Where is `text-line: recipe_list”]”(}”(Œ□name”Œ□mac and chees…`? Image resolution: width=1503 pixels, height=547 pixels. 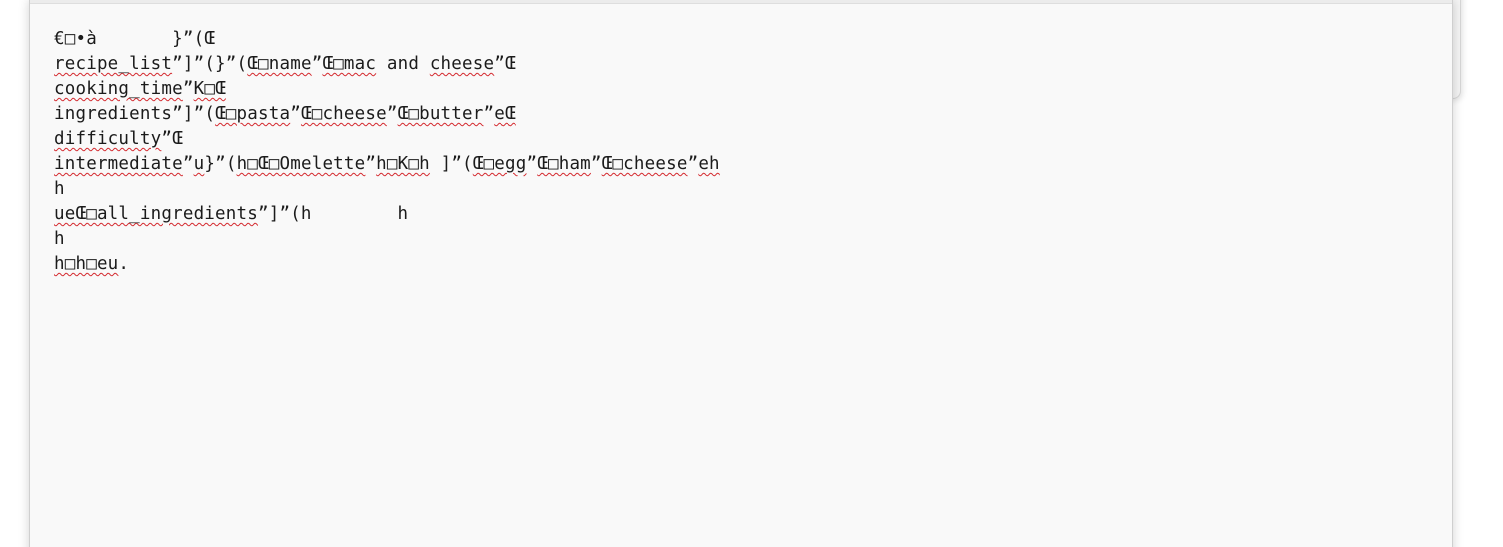 text-line: recipe_list”]”(}”(Œ□name”Œ□mac and chees… is located at coordinates (739, 64).